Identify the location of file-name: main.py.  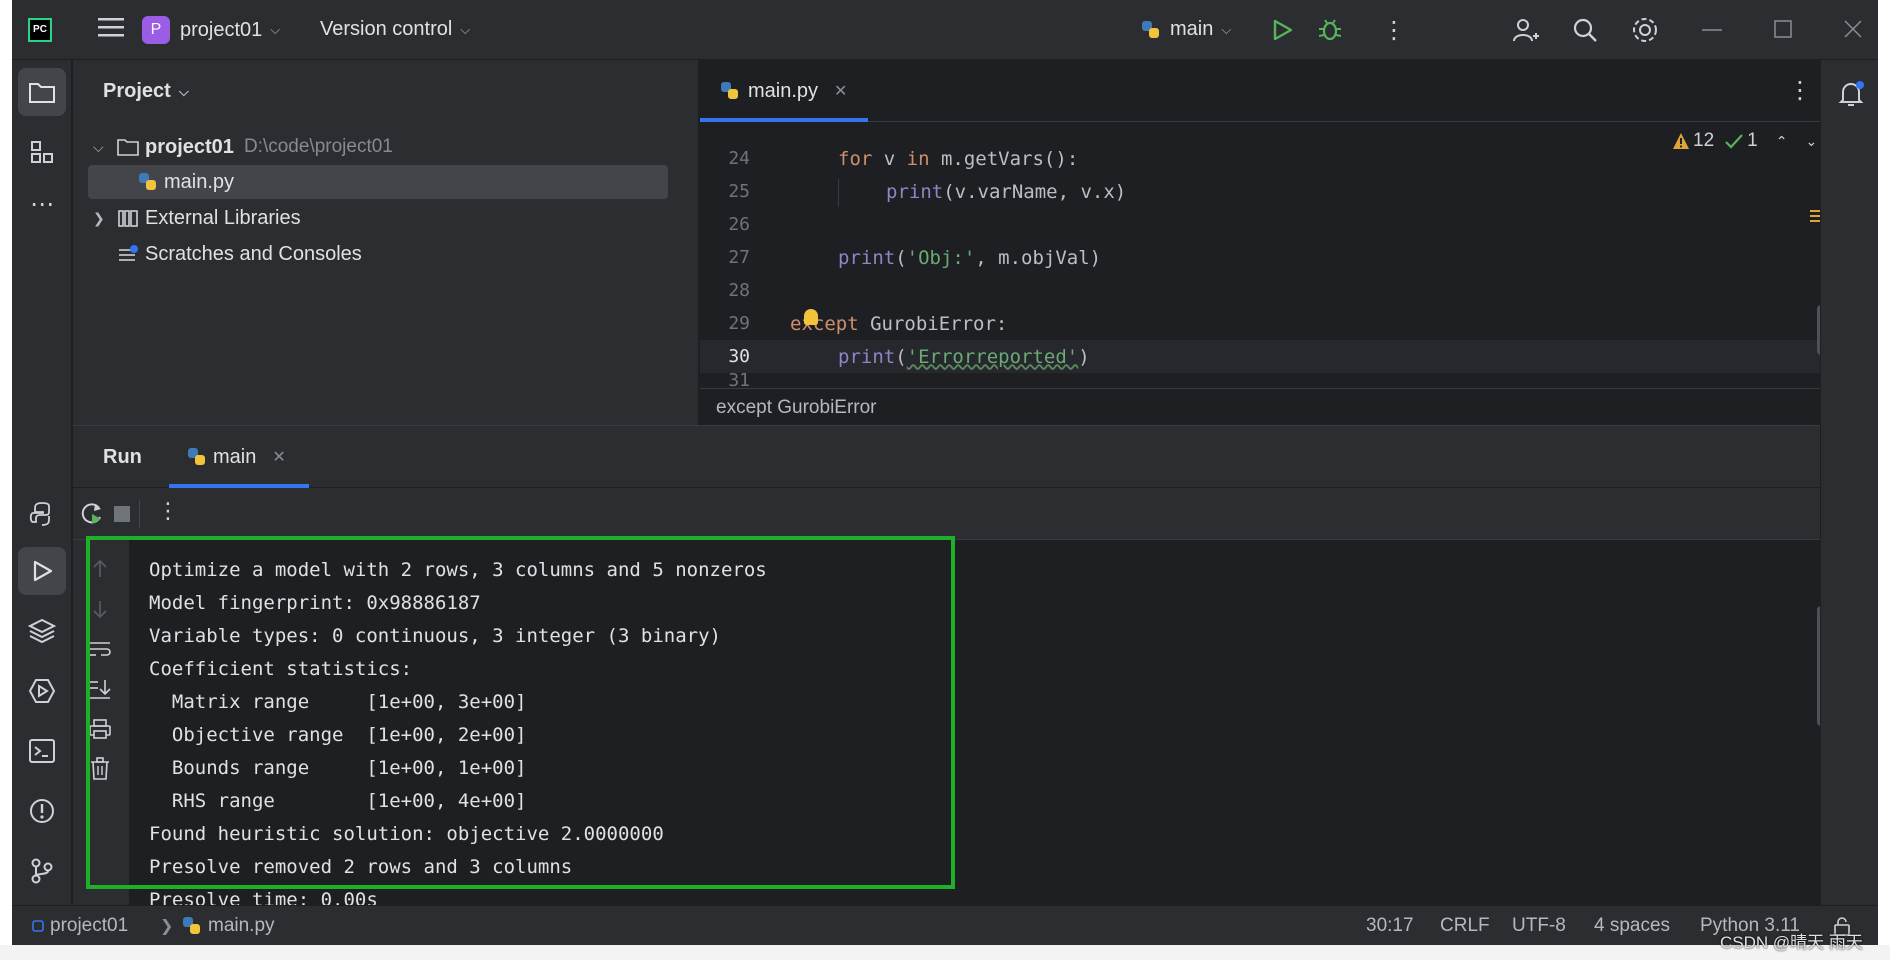
(199, 181).